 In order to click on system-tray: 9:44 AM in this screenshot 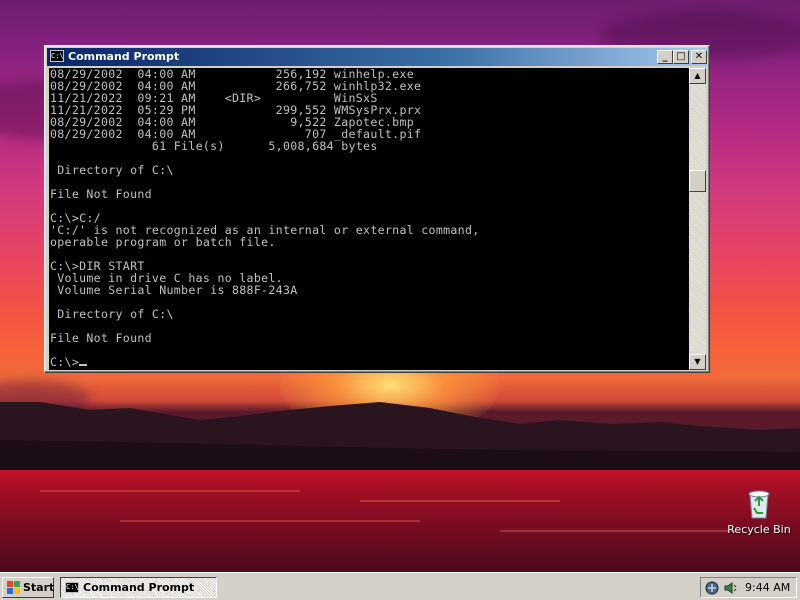, I will do `click(748, 587)`.